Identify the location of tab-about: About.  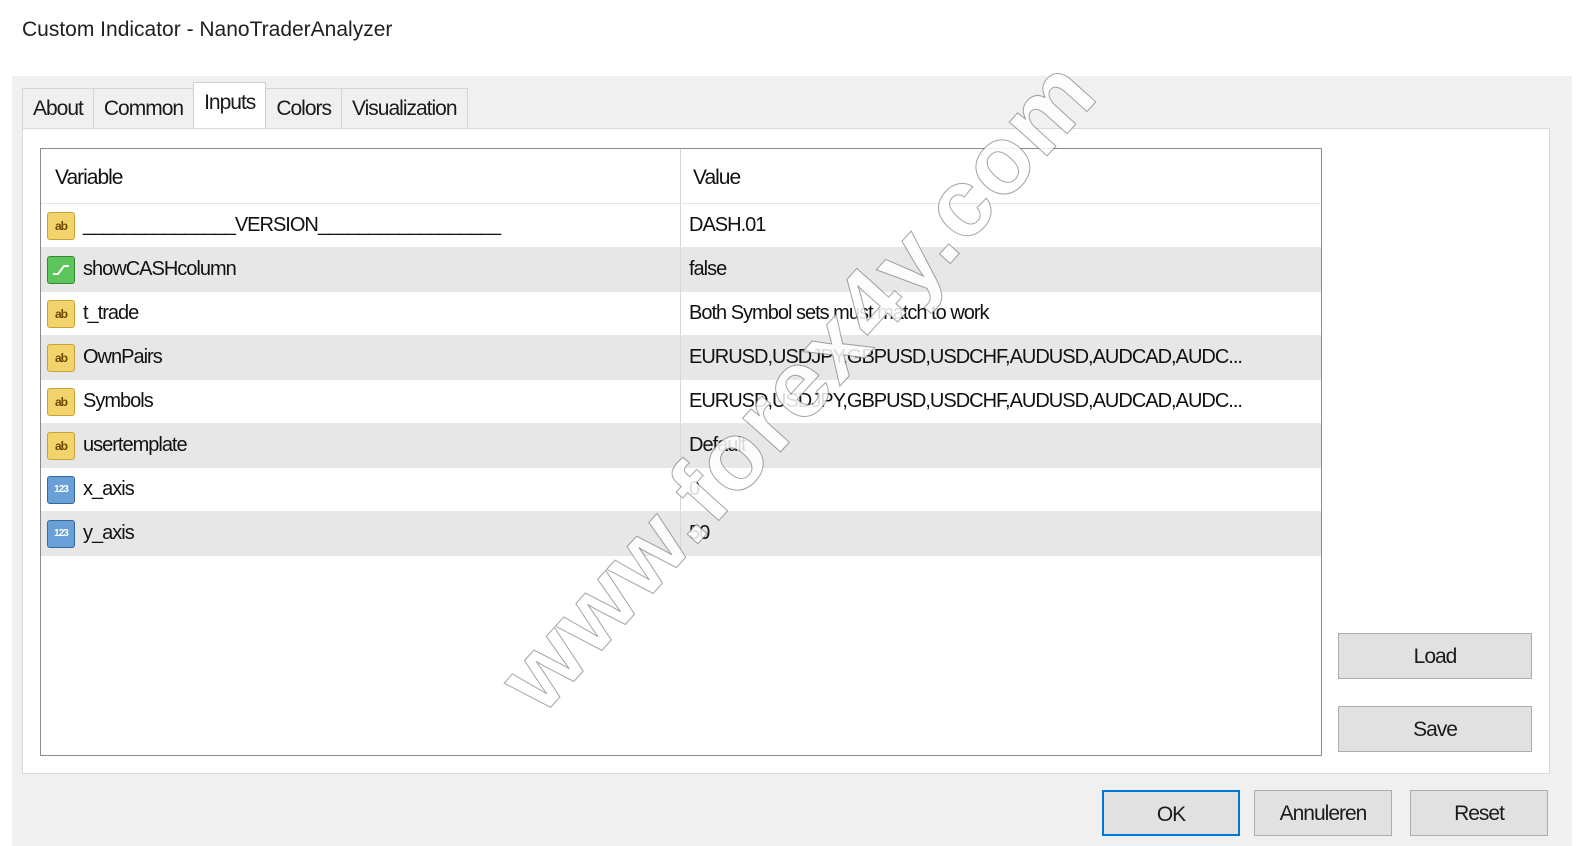
(58, 108).